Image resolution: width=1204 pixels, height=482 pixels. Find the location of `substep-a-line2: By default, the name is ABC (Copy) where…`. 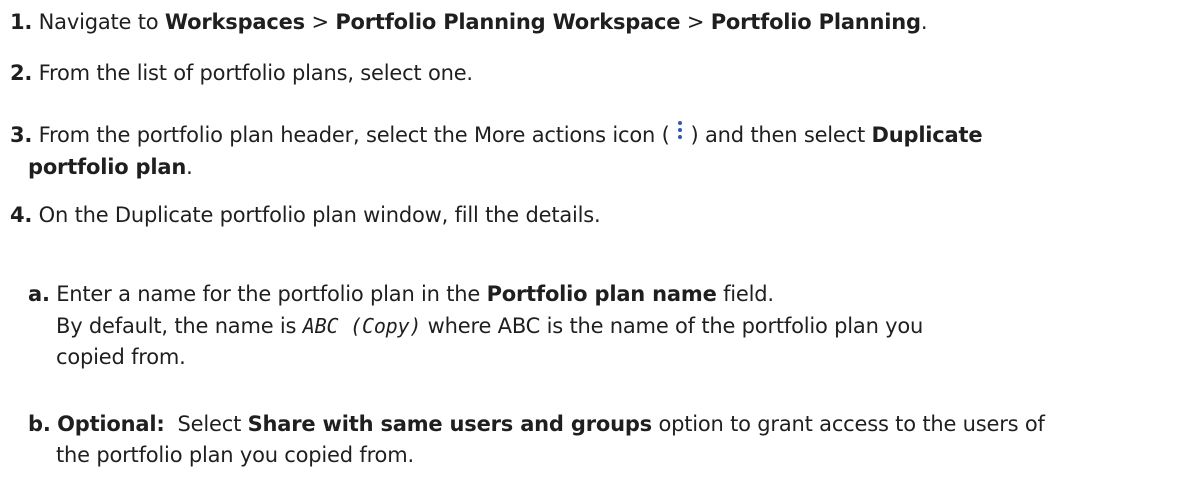

substep-a-line2: By default, the name is ABC (Copy) where… is located at coordinates (489, 326).